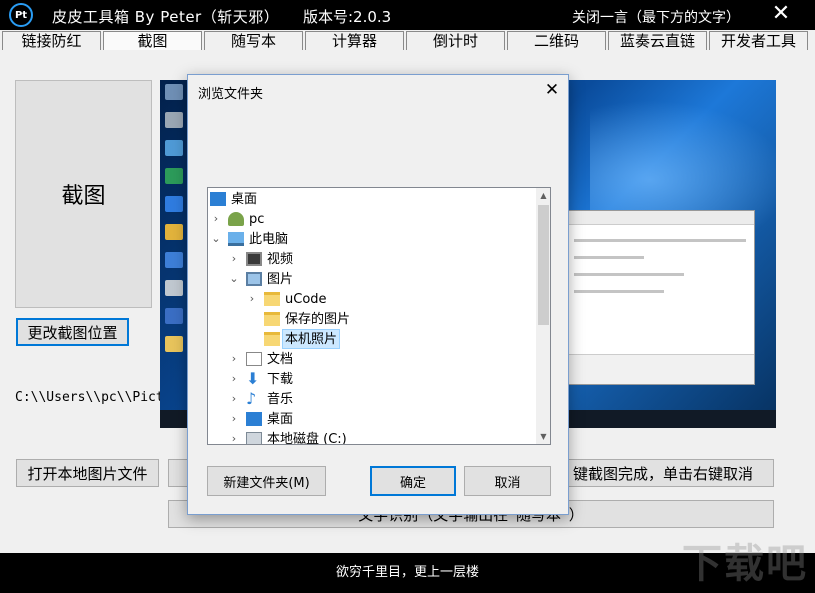 The width and height of the screenshot is (815, 593). I want to click on desktop-icons, so click(174, 224).